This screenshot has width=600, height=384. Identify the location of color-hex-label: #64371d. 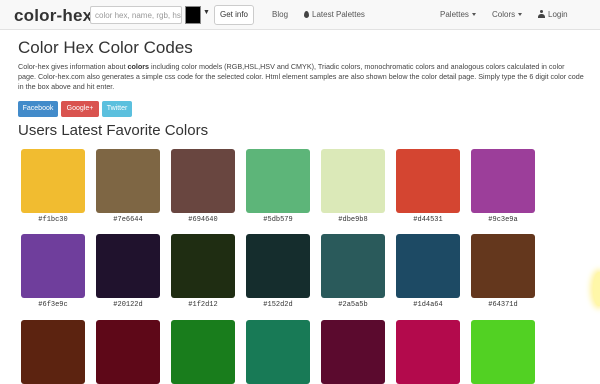
(503, 305).